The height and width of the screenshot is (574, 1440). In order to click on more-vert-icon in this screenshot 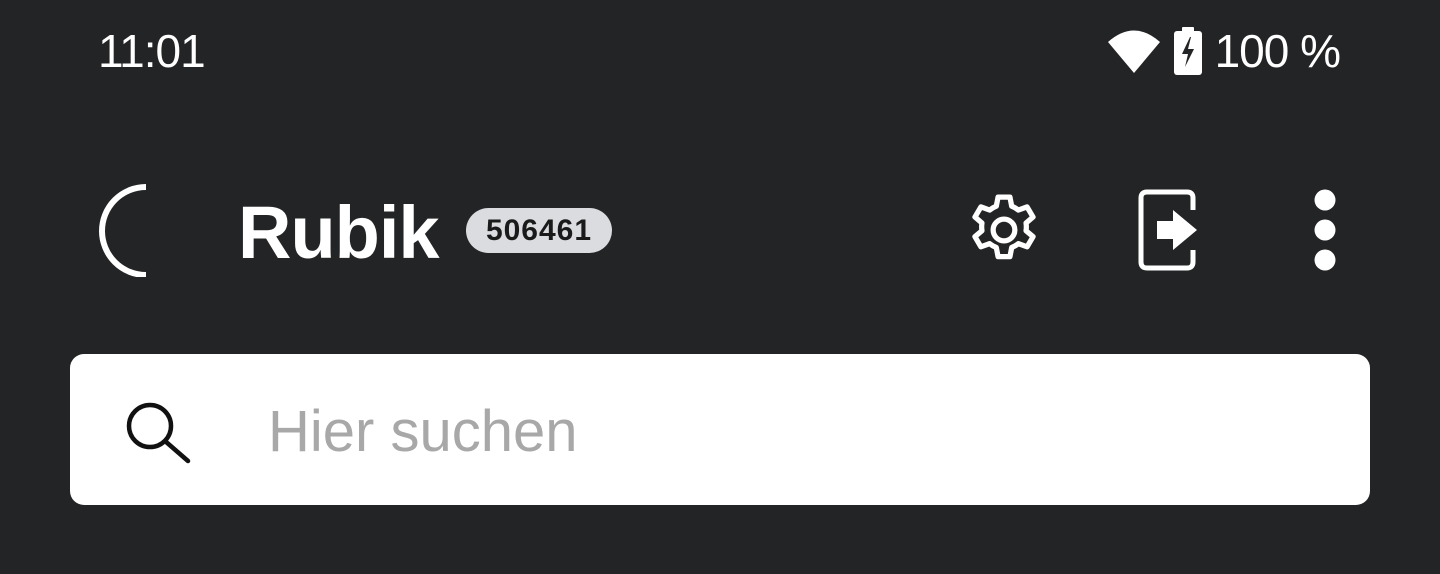, I will do `click(1325, 230)`.